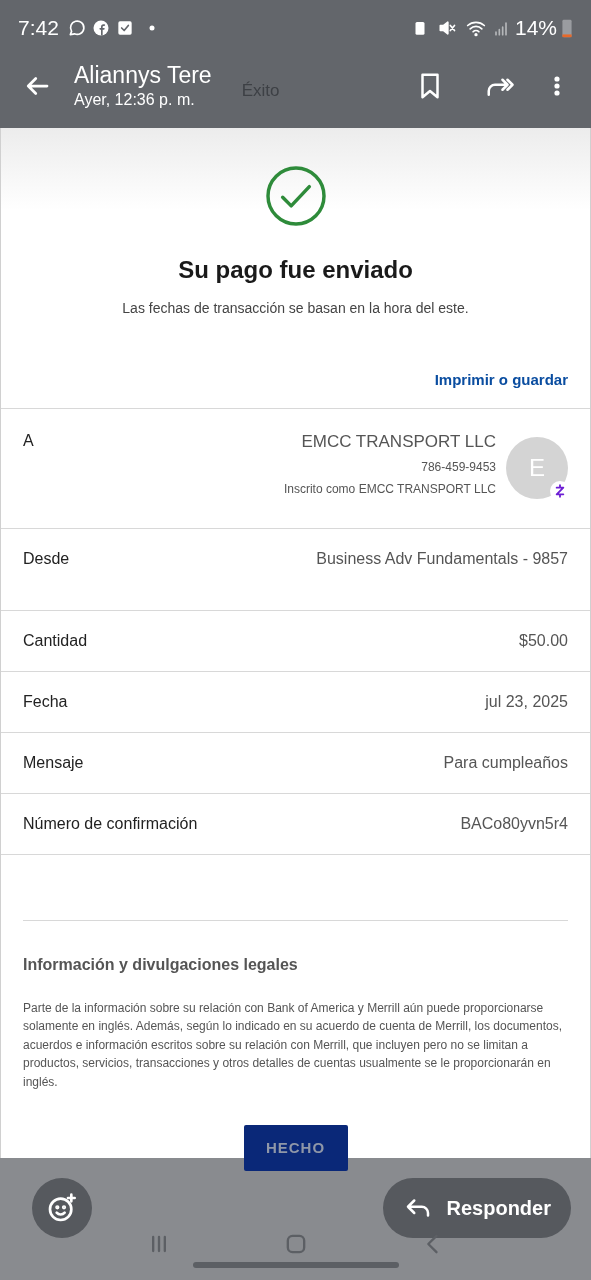 The image size is (591, 1280). Describe the element at coordinates (389, 489) in the screenshot. I see `enrolled-name: Inscrito como EMCC TRANSPORT LLC` at that location.